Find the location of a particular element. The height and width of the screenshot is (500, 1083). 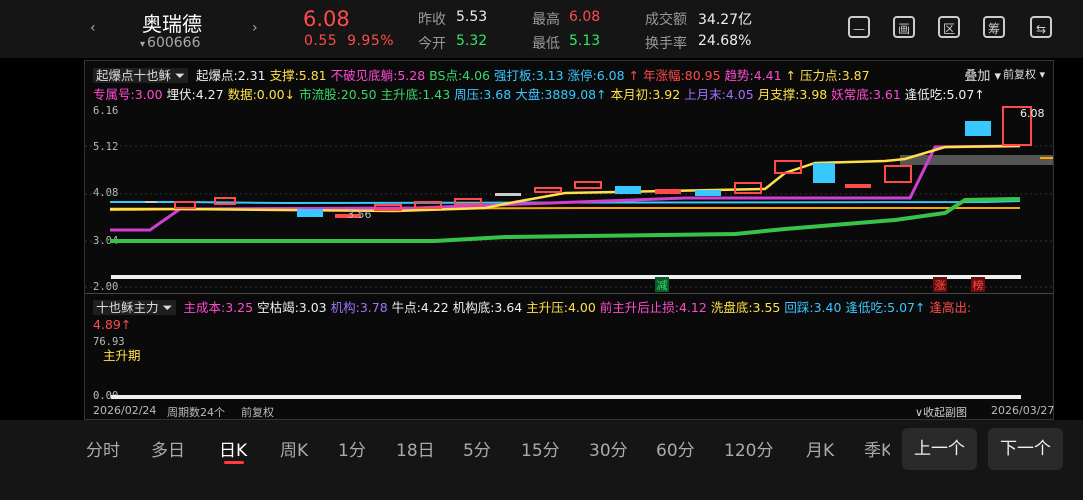

minimize-icon: — is located at coordinates (859, 27).